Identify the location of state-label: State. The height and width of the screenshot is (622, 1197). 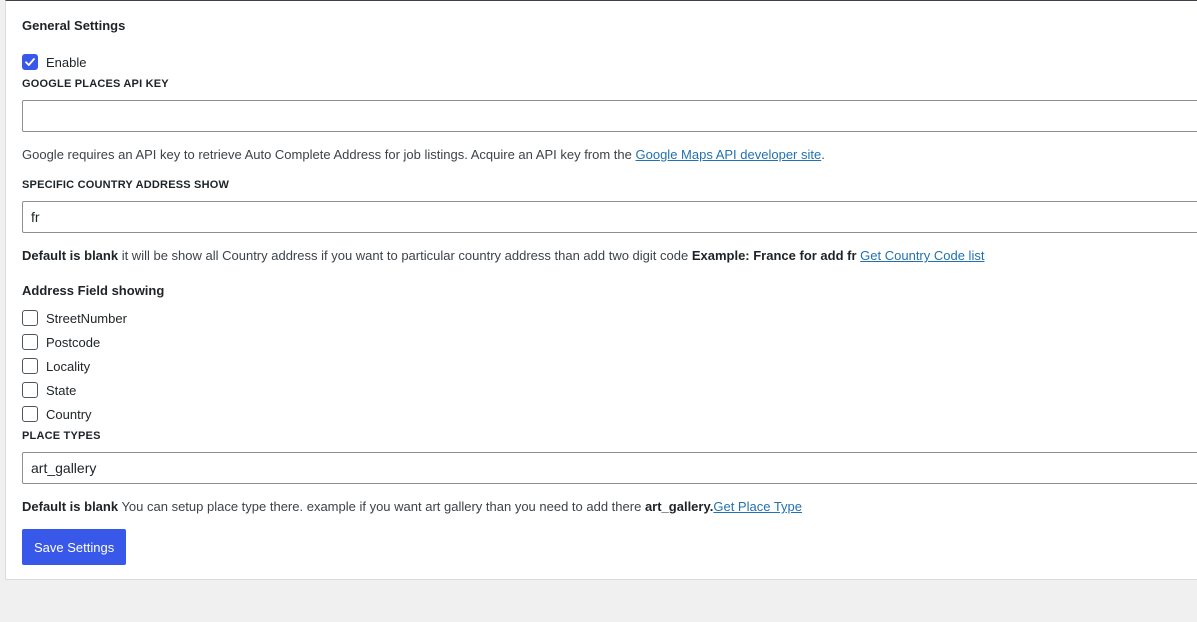
(61, 390).